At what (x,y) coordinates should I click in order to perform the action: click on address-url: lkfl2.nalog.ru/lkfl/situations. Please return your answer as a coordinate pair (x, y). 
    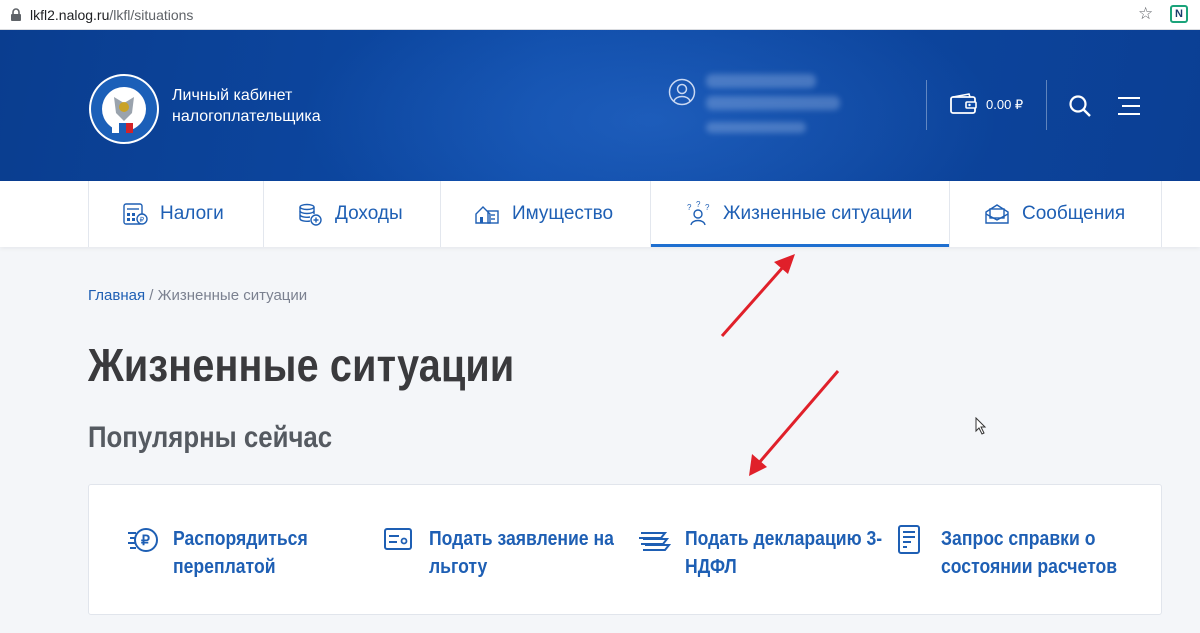
    Looking at the image, I should click on (111, 15).